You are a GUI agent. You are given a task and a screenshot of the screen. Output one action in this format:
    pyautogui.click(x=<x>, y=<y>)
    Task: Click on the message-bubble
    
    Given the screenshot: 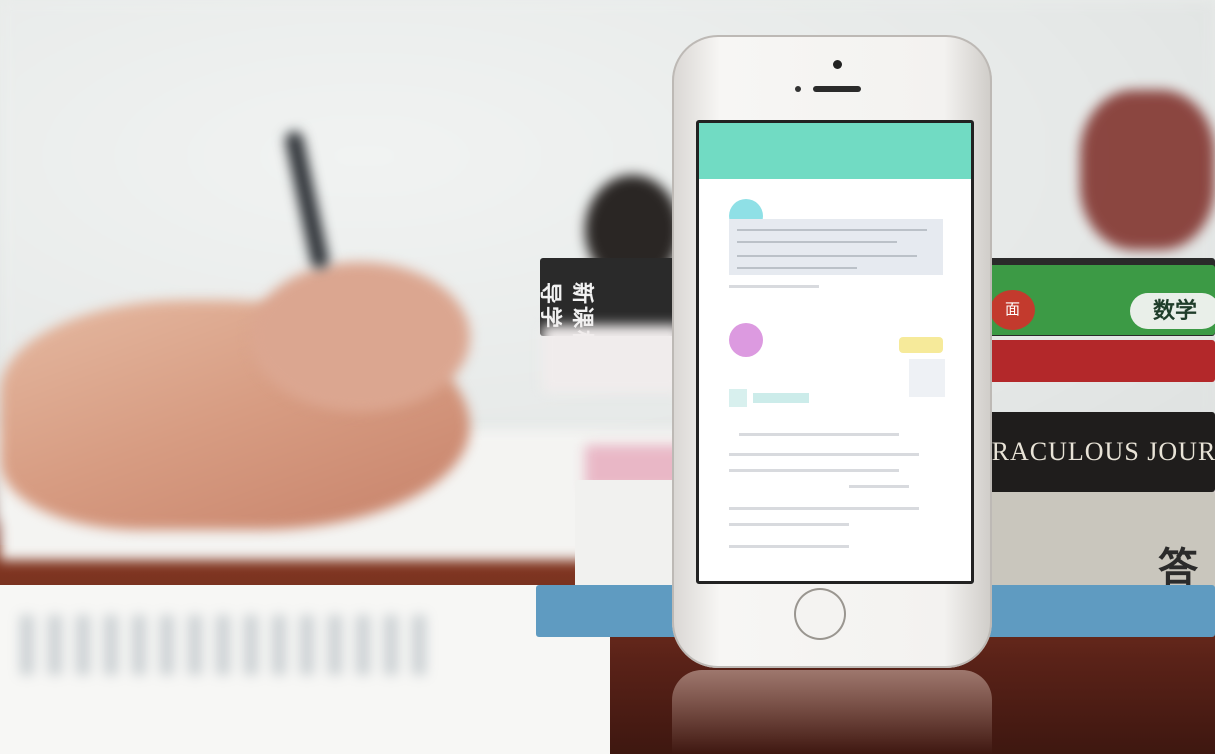 What is the action you would take?
    pyautogui.click(x=836, y=247)
    